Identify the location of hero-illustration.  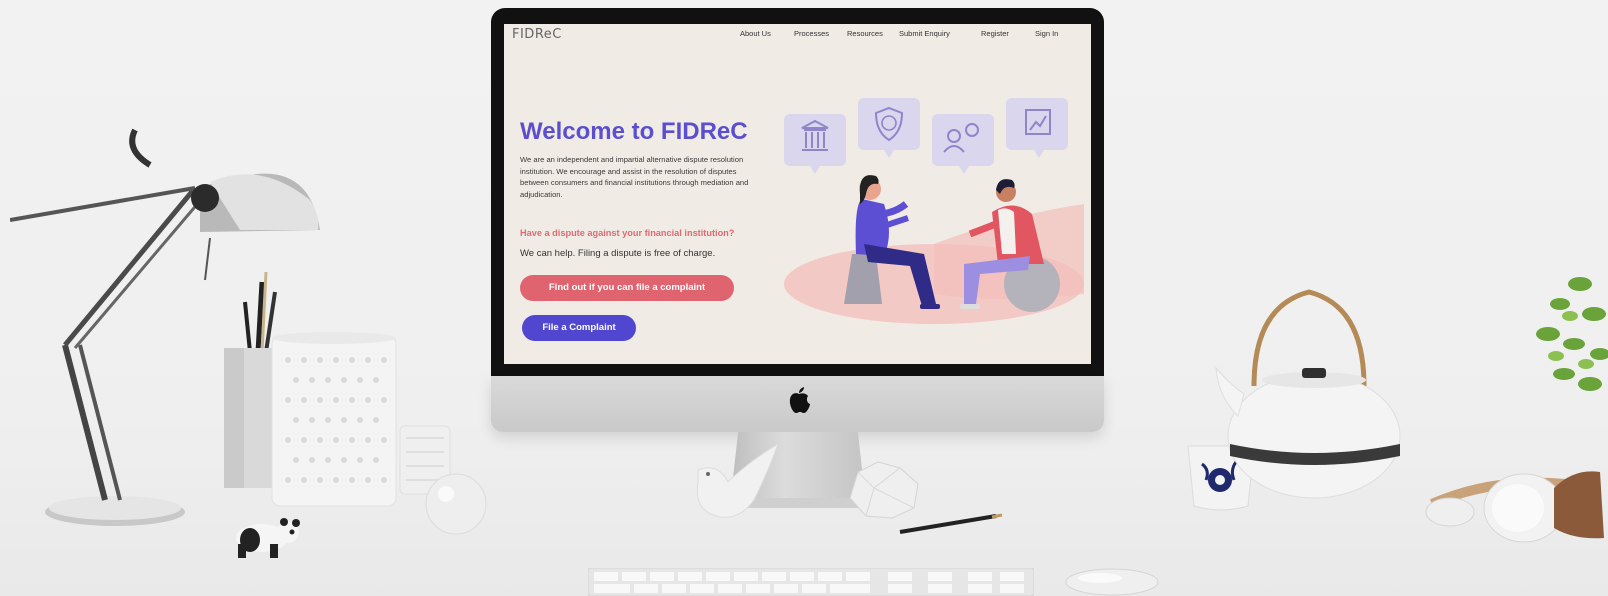
(934, 211).